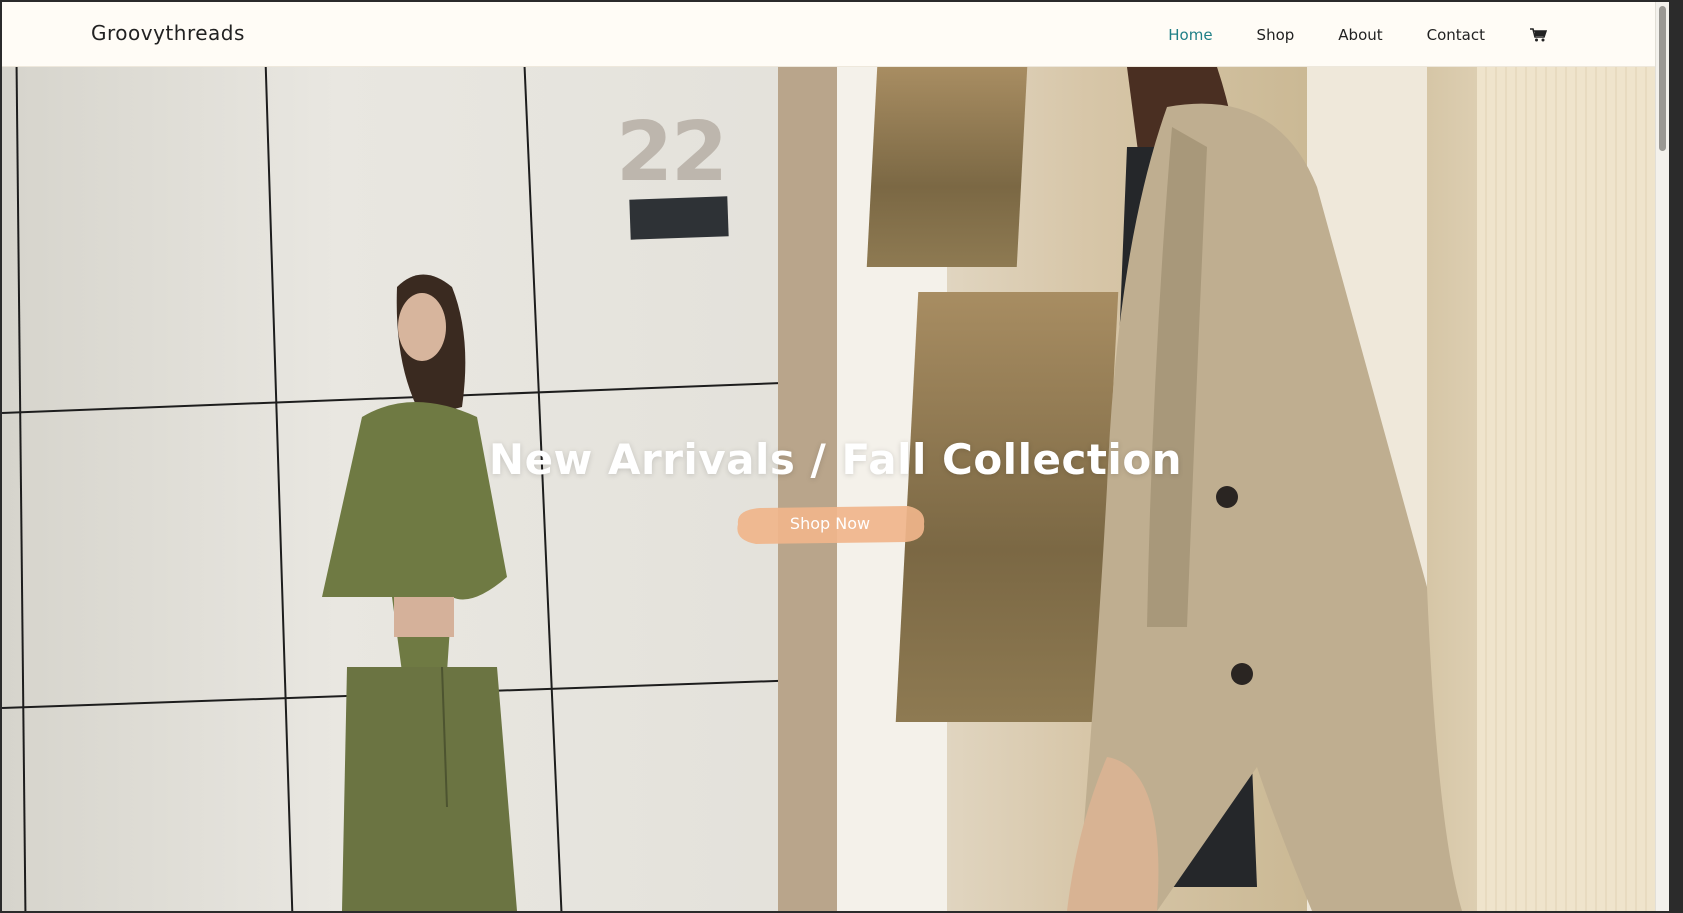 The image size is (1683, 913). Describe the element at coordinates (1538, 35) in the screenshot. I see `shopping-cart-icon` at that location.